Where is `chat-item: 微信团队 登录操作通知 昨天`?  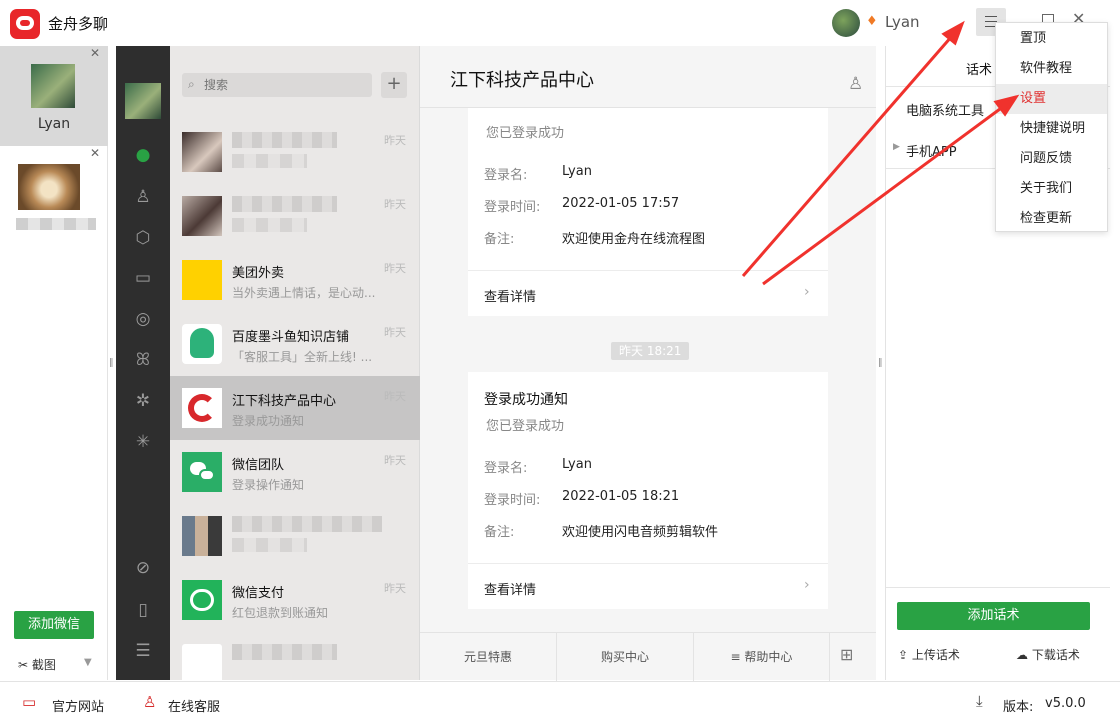 chat-item: 微信团队 登录操作通知 昨天 is located at coordinates (295, 472).